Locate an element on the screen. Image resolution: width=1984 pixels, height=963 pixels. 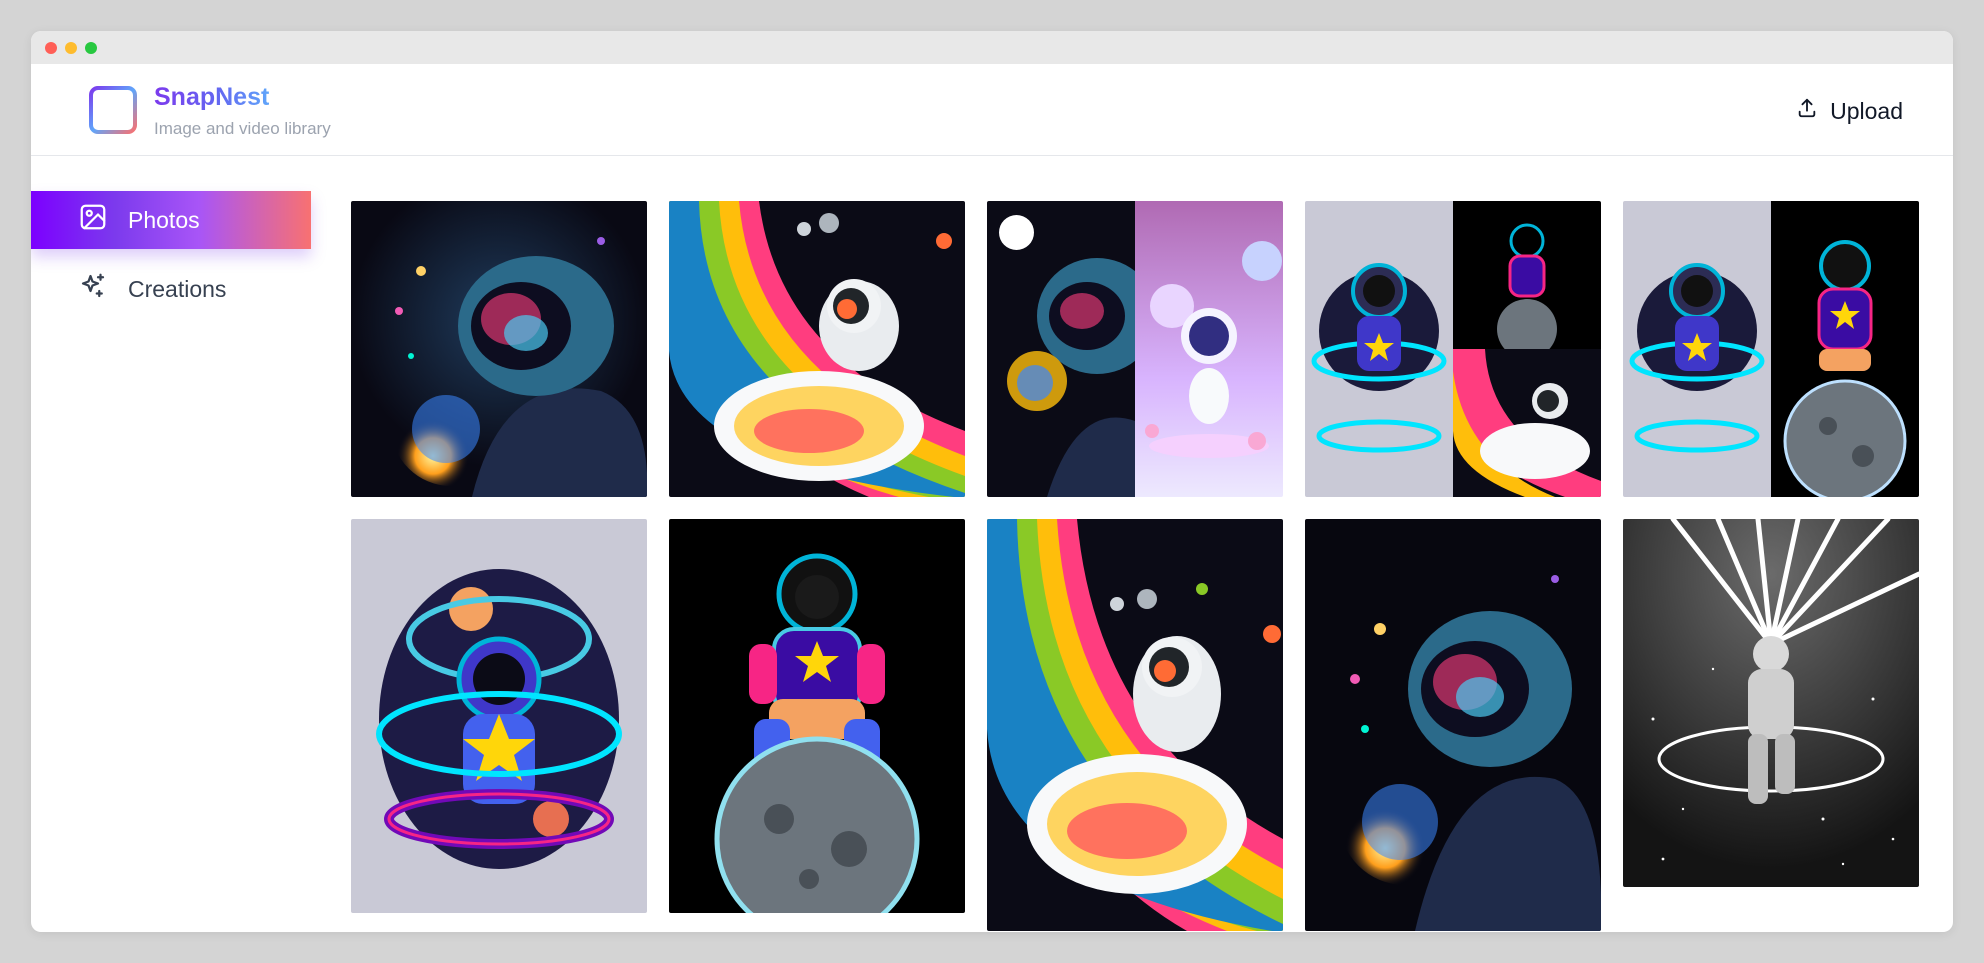
window-titlebar is located at coordinates (992, 47).